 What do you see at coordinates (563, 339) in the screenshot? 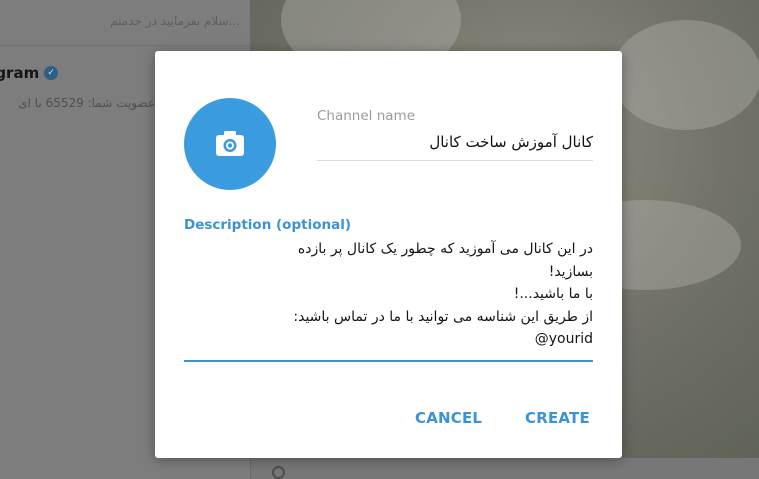
I see `description-line: yourid@` at bounding box center [563, 339].